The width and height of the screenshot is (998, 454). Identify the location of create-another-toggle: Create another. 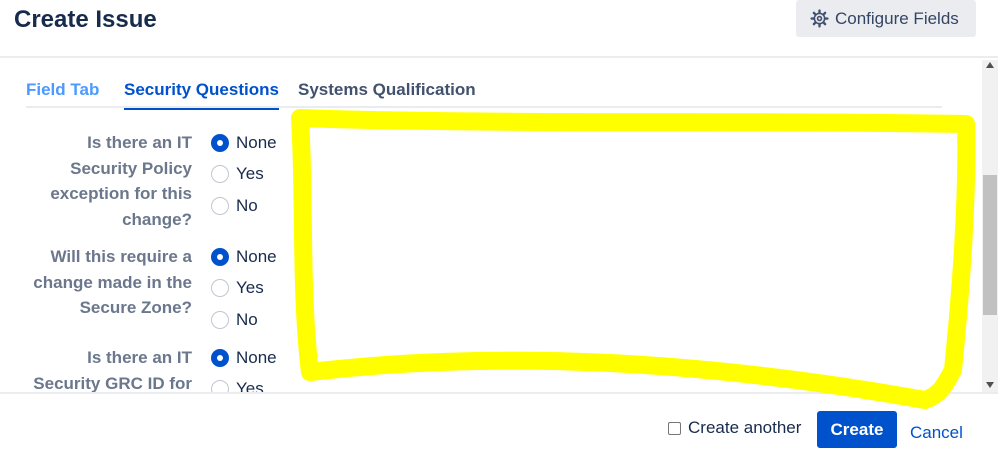
(734, 428).